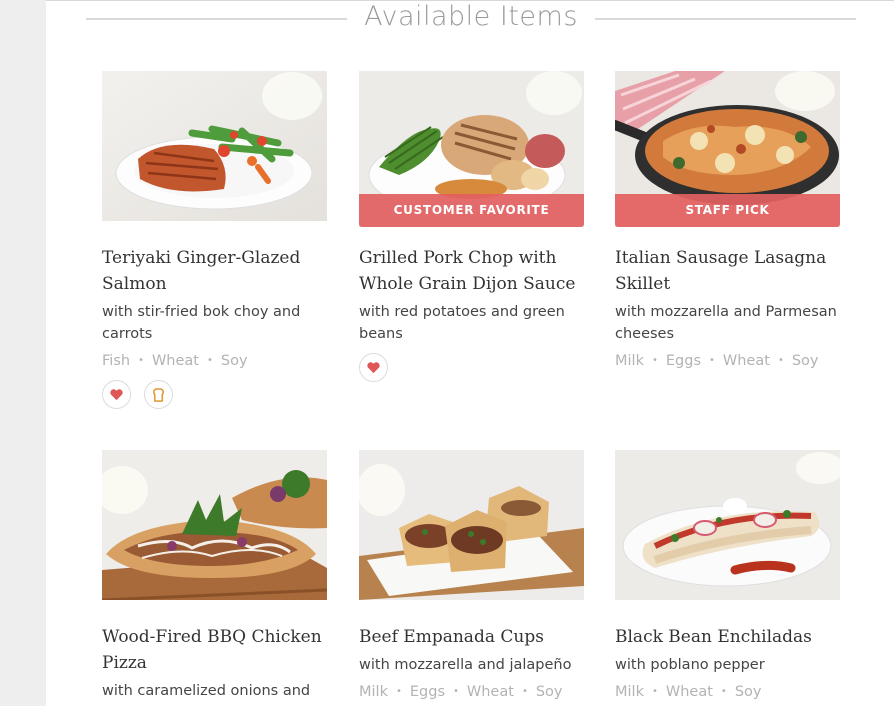  What do you see at coordinates (471, 16) in the screenshot?
I see `section-title: Available Items` at bounding box center [471, 16].